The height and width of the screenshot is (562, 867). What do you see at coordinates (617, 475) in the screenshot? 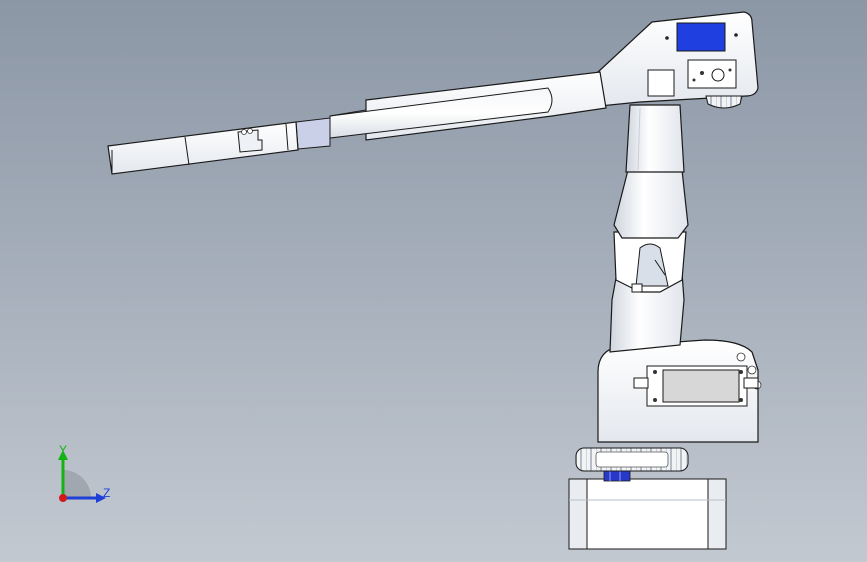
I see `base-screws` at bounding box center [617, 475].